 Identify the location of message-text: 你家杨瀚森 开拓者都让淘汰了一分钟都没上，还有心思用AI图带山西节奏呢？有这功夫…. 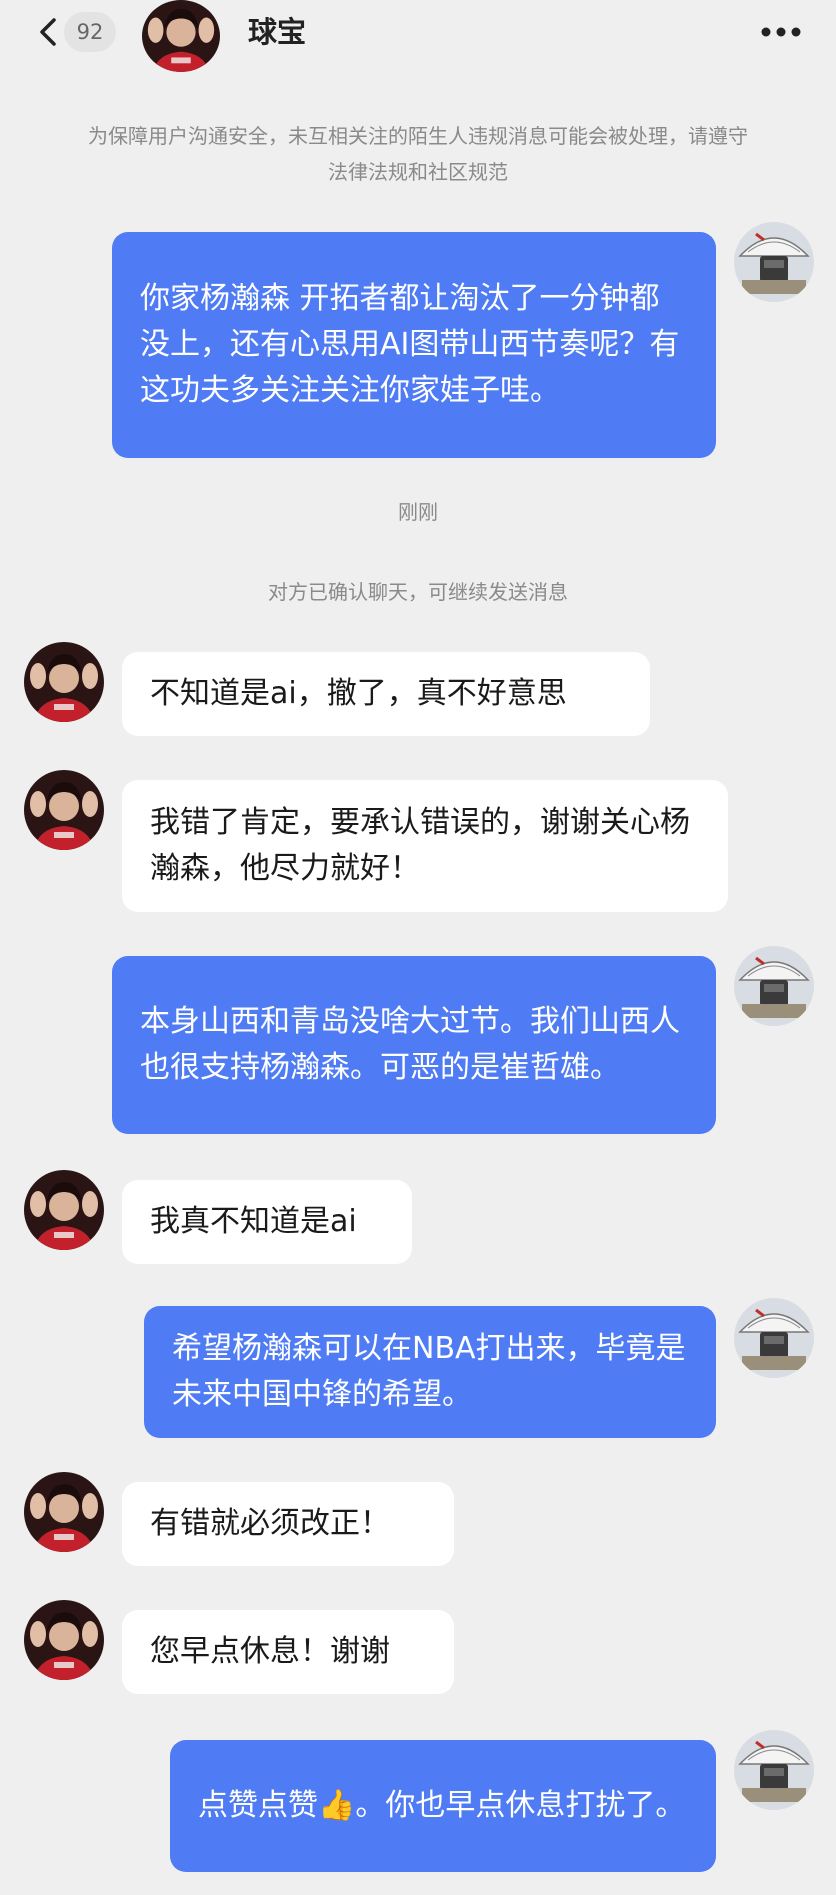
(410, 344).